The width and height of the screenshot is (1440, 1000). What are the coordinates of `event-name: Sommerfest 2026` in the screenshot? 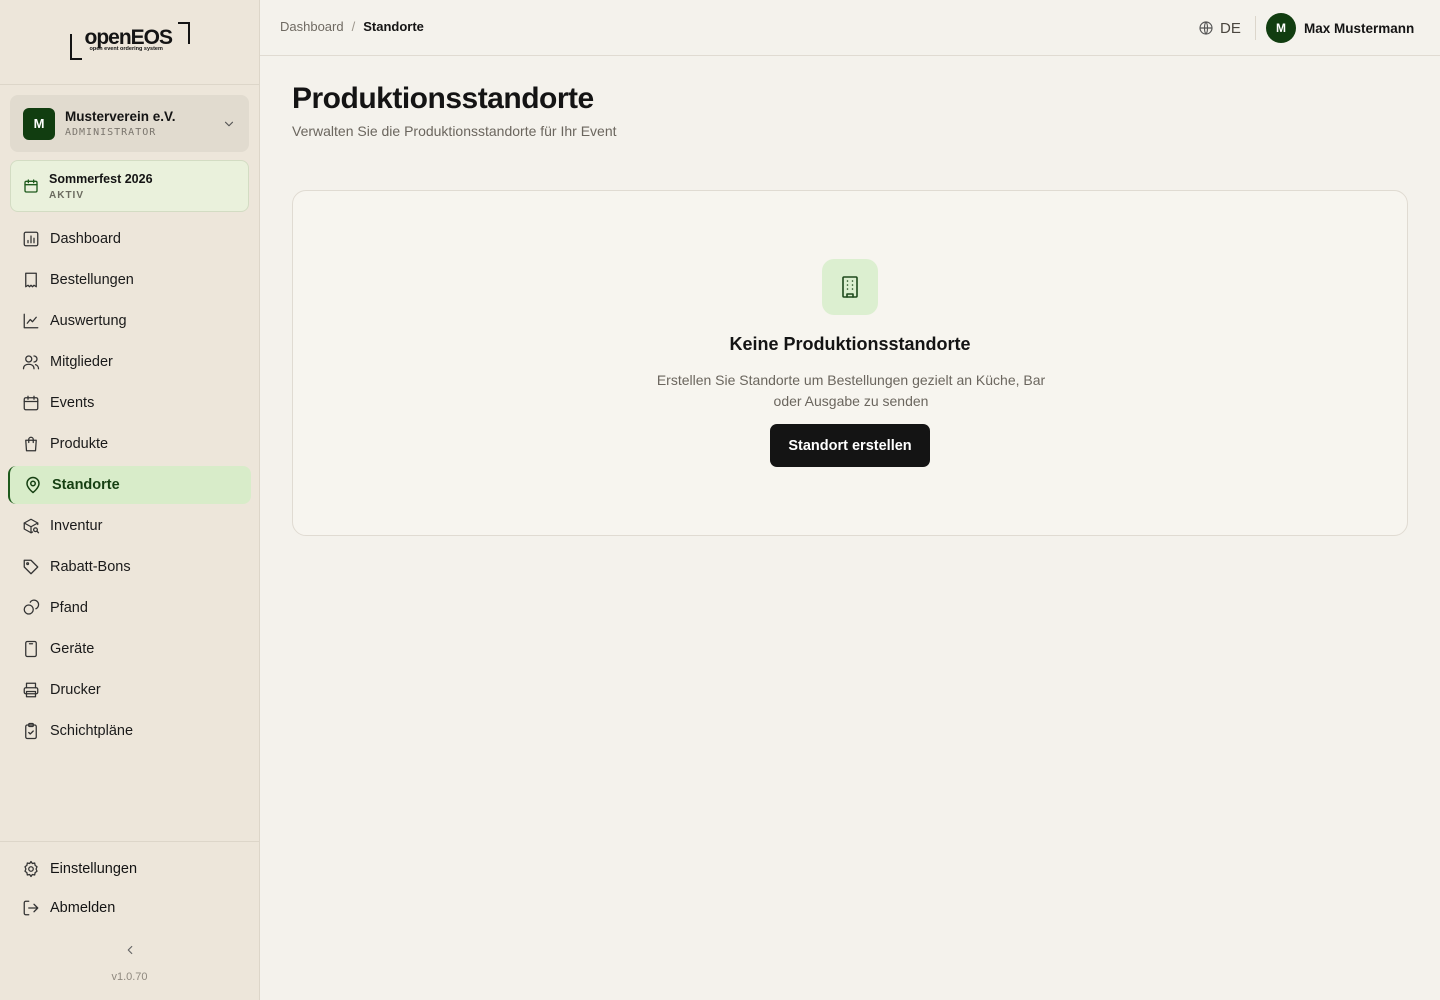 It's located at (101, 178).